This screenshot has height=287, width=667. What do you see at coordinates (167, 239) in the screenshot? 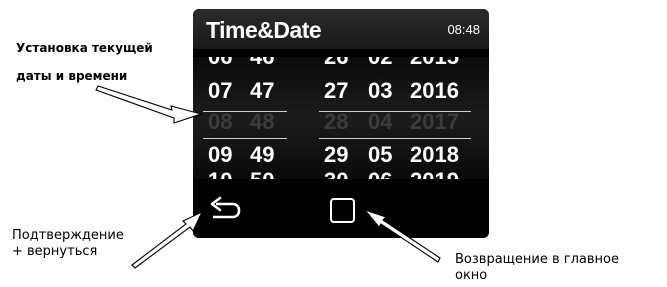
I see `arrow-to-back-icon` at bounding box center [167, 239].